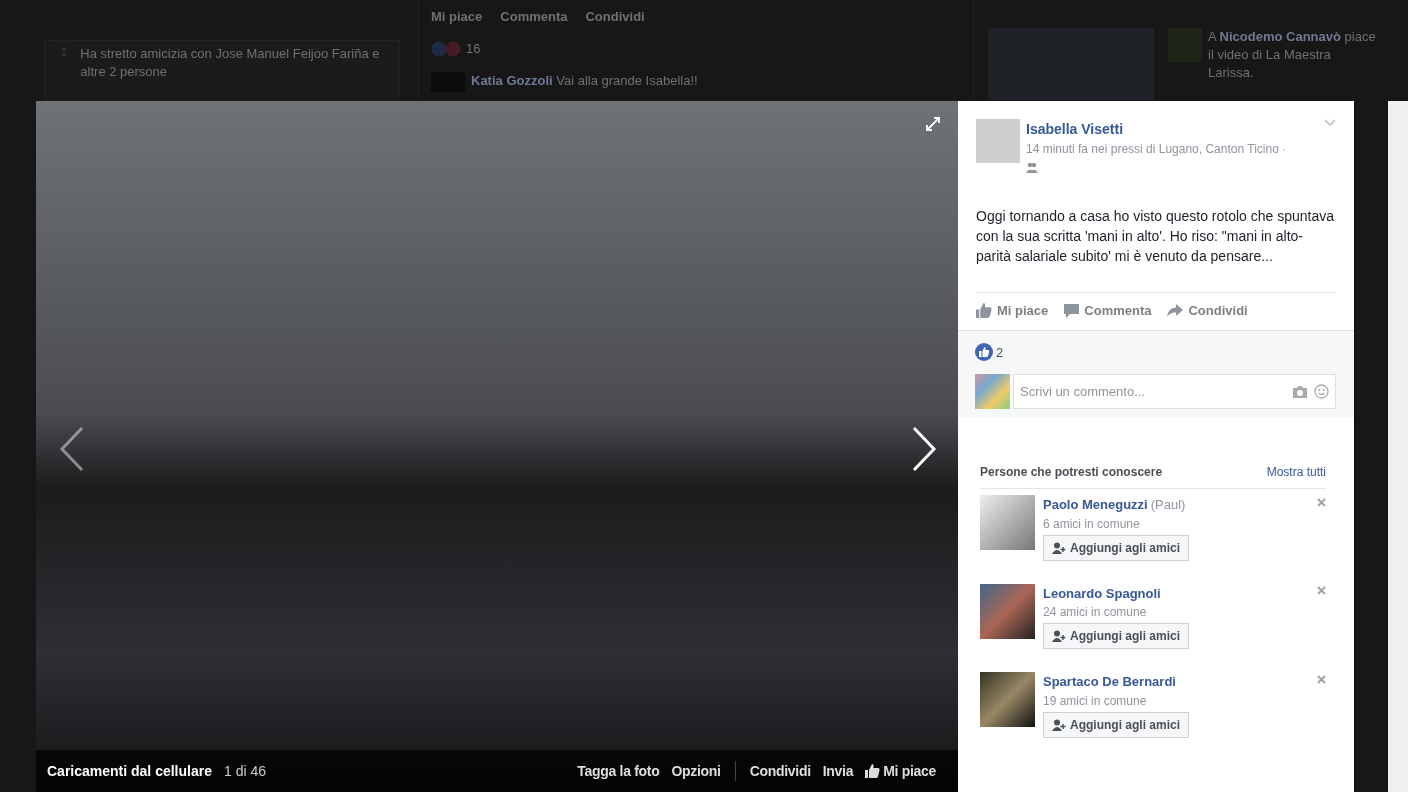 Image resolution: width=1408 pixels, height=792 pixels. Describe the element at coordinates (1168, 505) in the screenshot. I see `person-alias: (Paul)` at that location.